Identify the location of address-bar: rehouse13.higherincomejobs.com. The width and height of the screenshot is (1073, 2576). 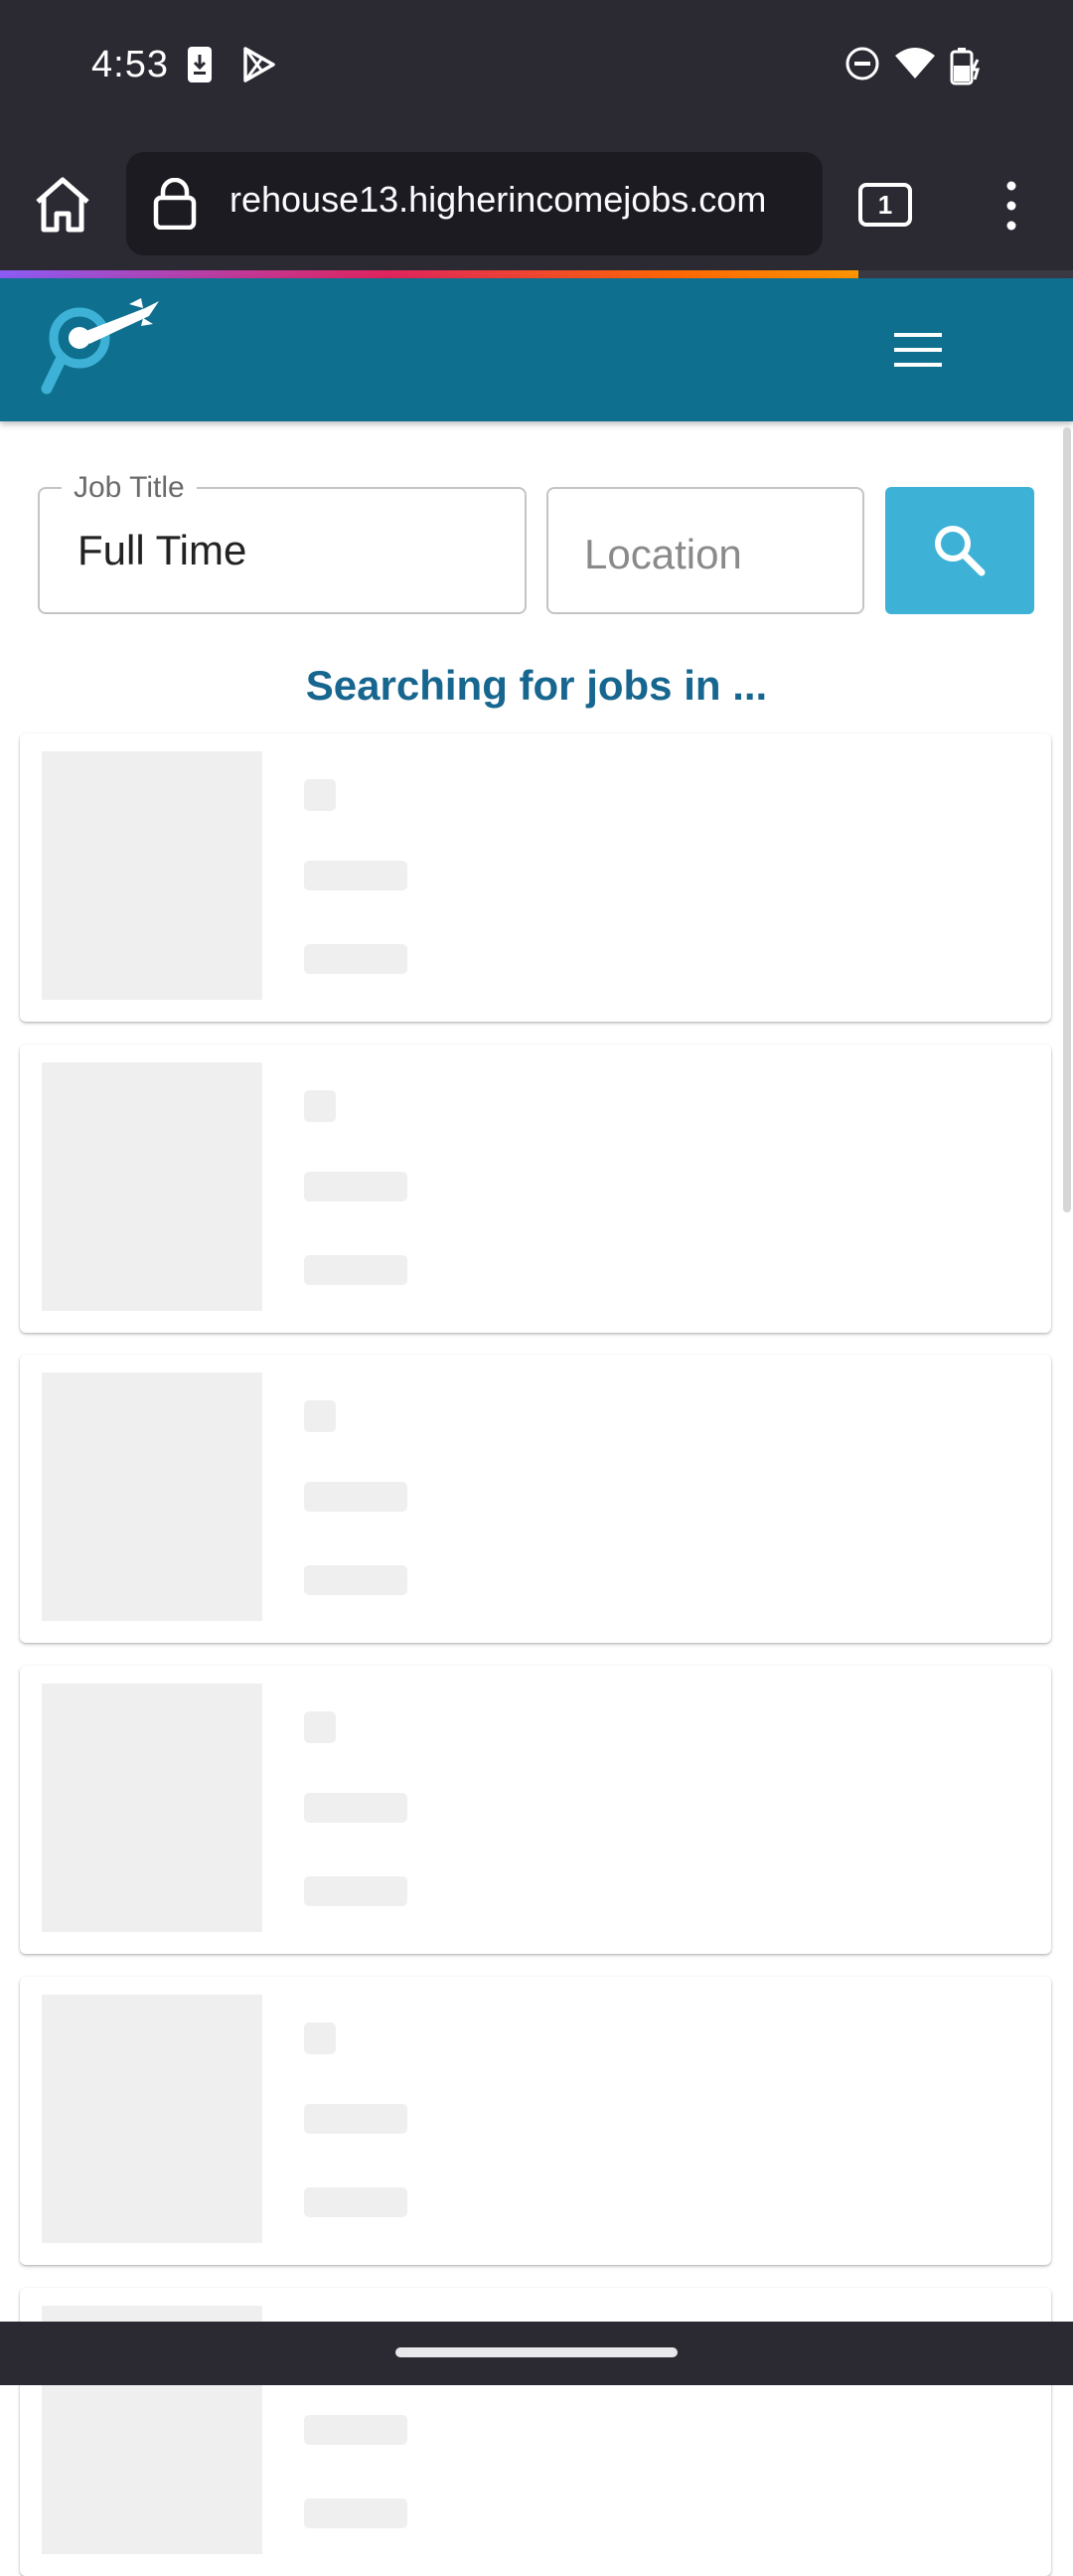
(474, 203).